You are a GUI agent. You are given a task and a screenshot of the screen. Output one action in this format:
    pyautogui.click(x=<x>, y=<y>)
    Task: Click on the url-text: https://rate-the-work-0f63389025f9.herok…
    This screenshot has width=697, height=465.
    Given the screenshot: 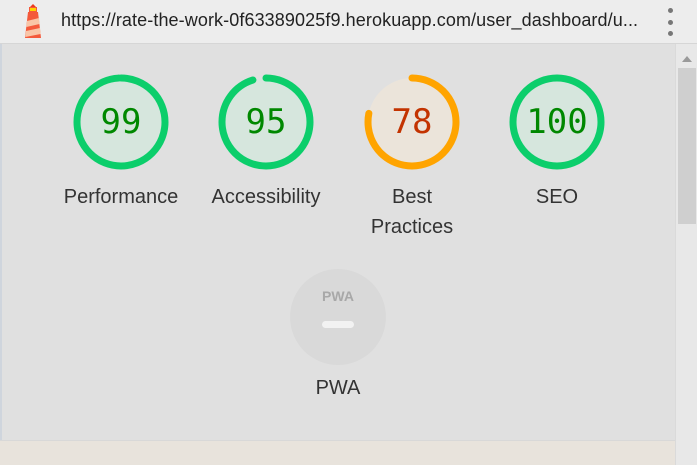 What is the action you would take?
    pyautogui.click(x=351, y=20)
    